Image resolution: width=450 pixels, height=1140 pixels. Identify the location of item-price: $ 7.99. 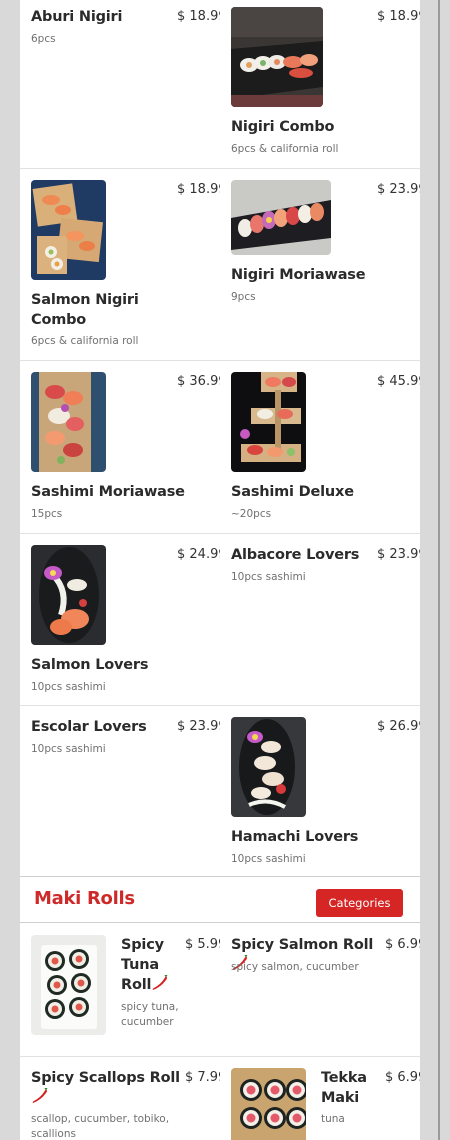
(202, 1077).